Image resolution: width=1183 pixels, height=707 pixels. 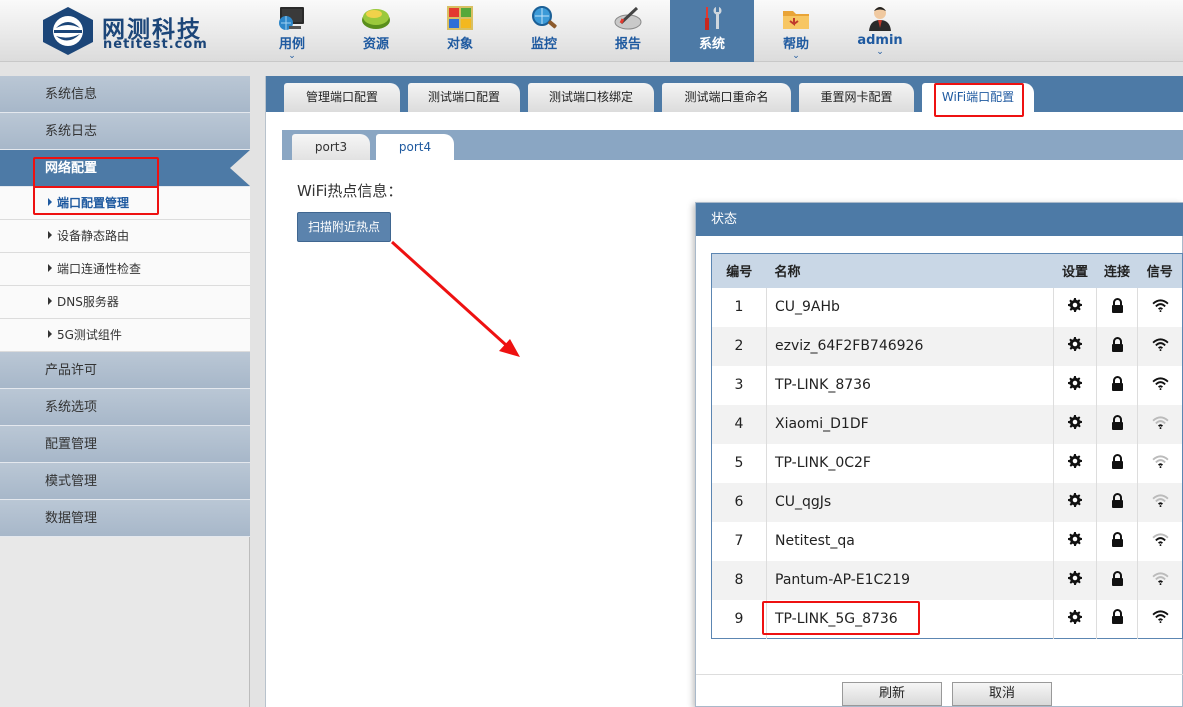 I want to click on nav-item-1: 资源, so click(x=376, y=31).